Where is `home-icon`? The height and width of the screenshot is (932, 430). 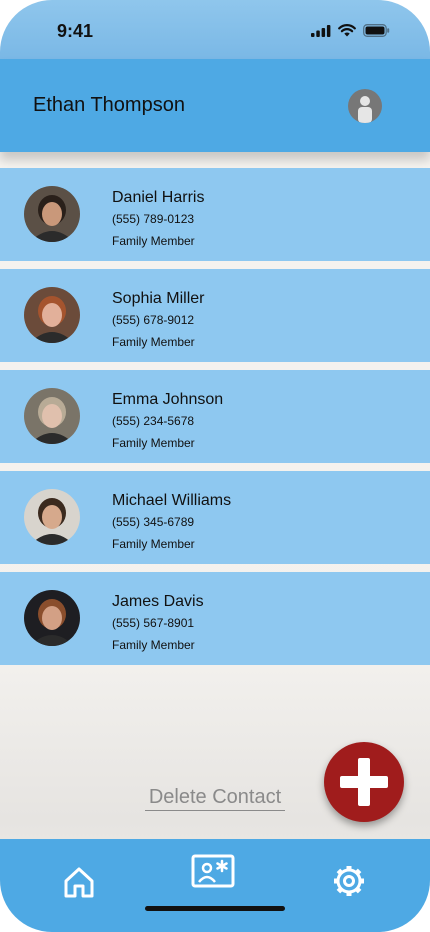
home-icon is located at coordinates (79, 882).